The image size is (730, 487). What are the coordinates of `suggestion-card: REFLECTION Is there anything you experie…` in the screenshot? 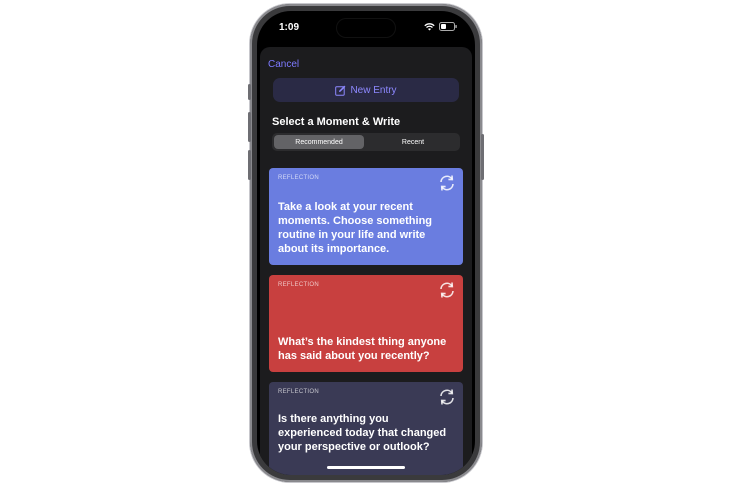 It's located at (366, 428).